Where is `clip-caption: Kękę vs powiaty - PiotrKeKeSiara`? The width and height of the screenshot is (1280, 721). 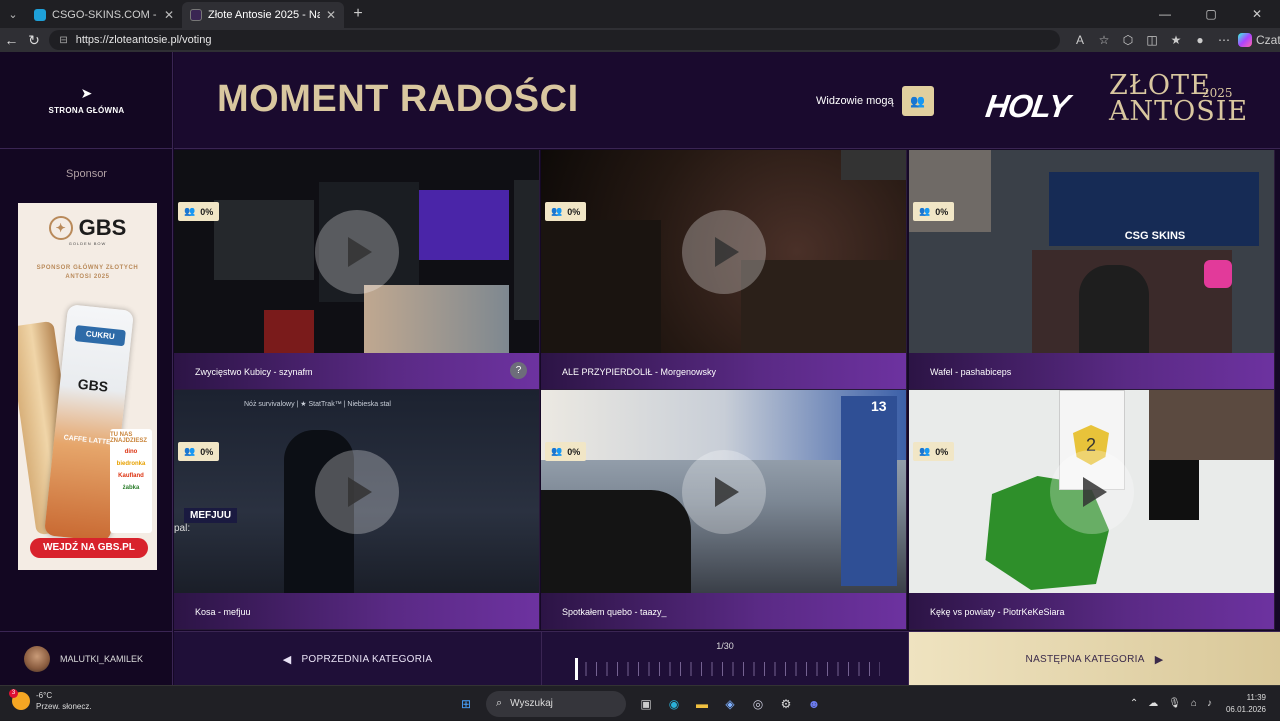
clip-caption: Kękę vs powiaty - PiotrKeKeSiara is located at coordinates (1091, 611).